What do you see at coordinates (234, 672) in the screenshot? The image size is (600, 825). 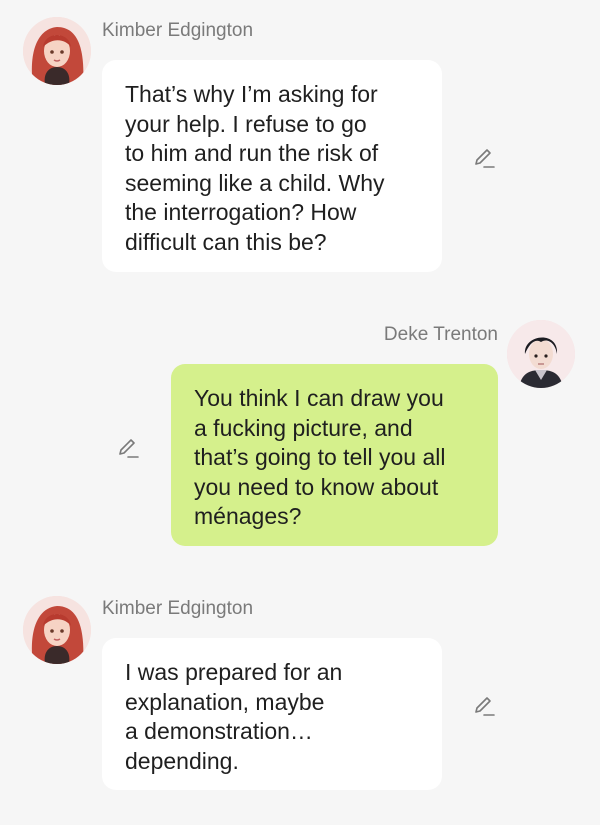 I see `message-line: I was prepared for an` at bounding box center [234, 672].